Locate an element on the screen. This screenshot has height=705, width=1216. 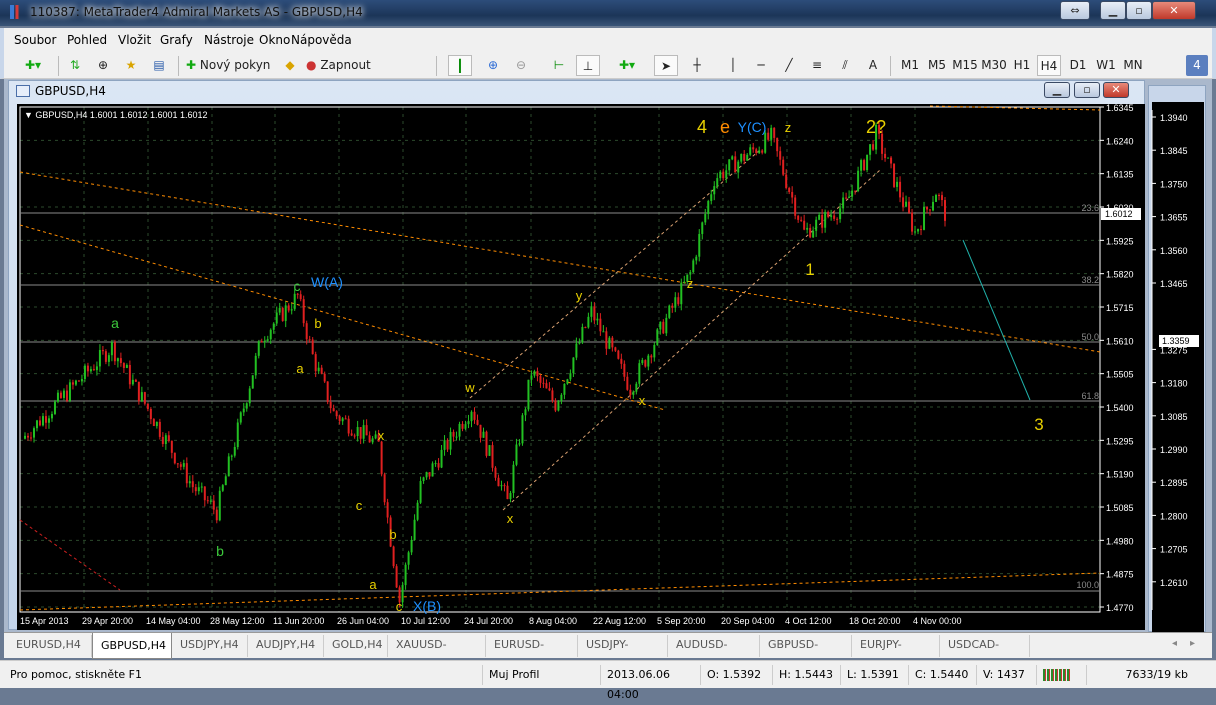
crosshair-tool-icon: ┼ is located at coordinates (697, 65).